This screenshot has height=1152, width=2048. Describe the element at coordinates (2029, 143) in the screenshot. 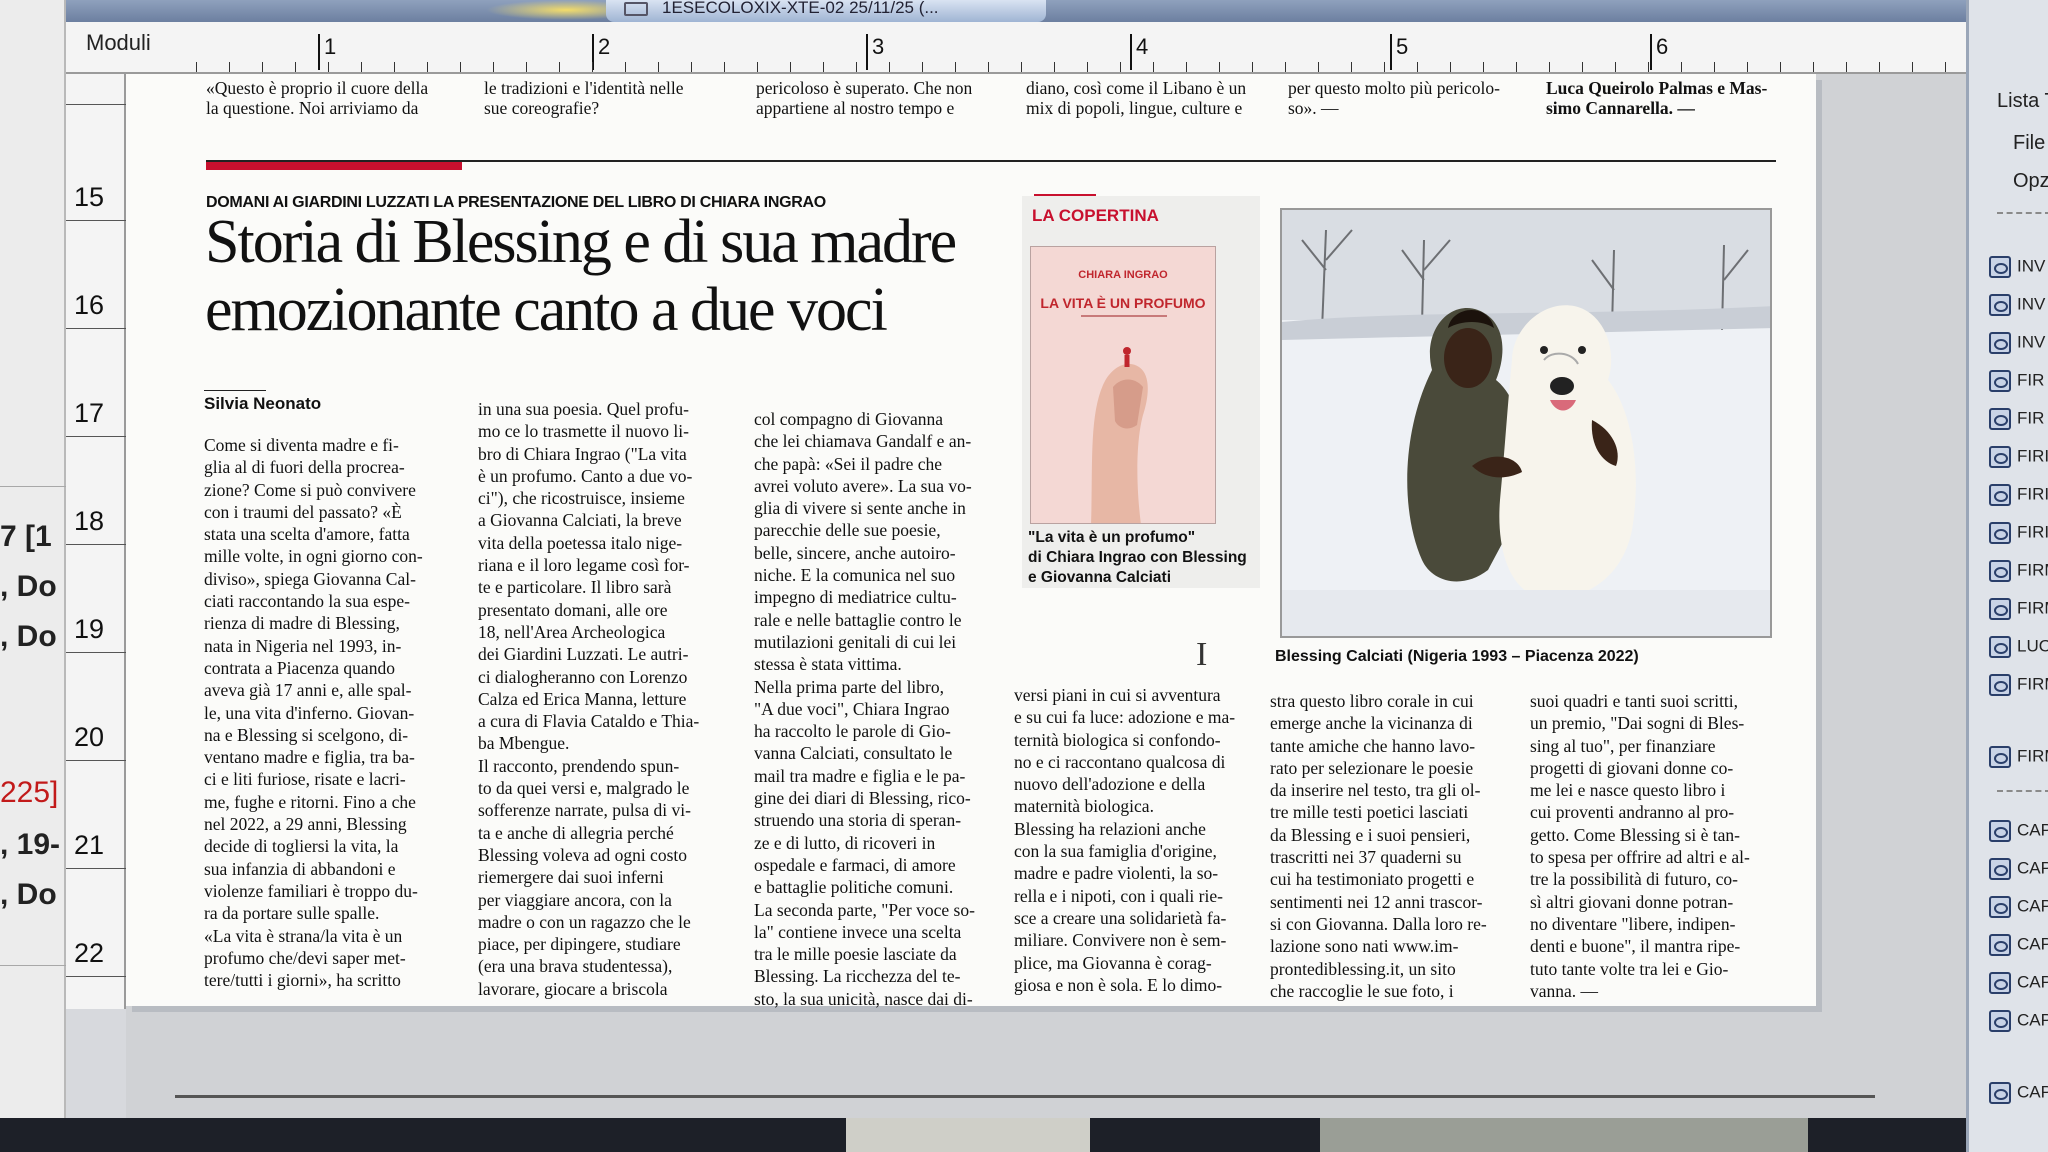

I see `file-tab: File` at that location.